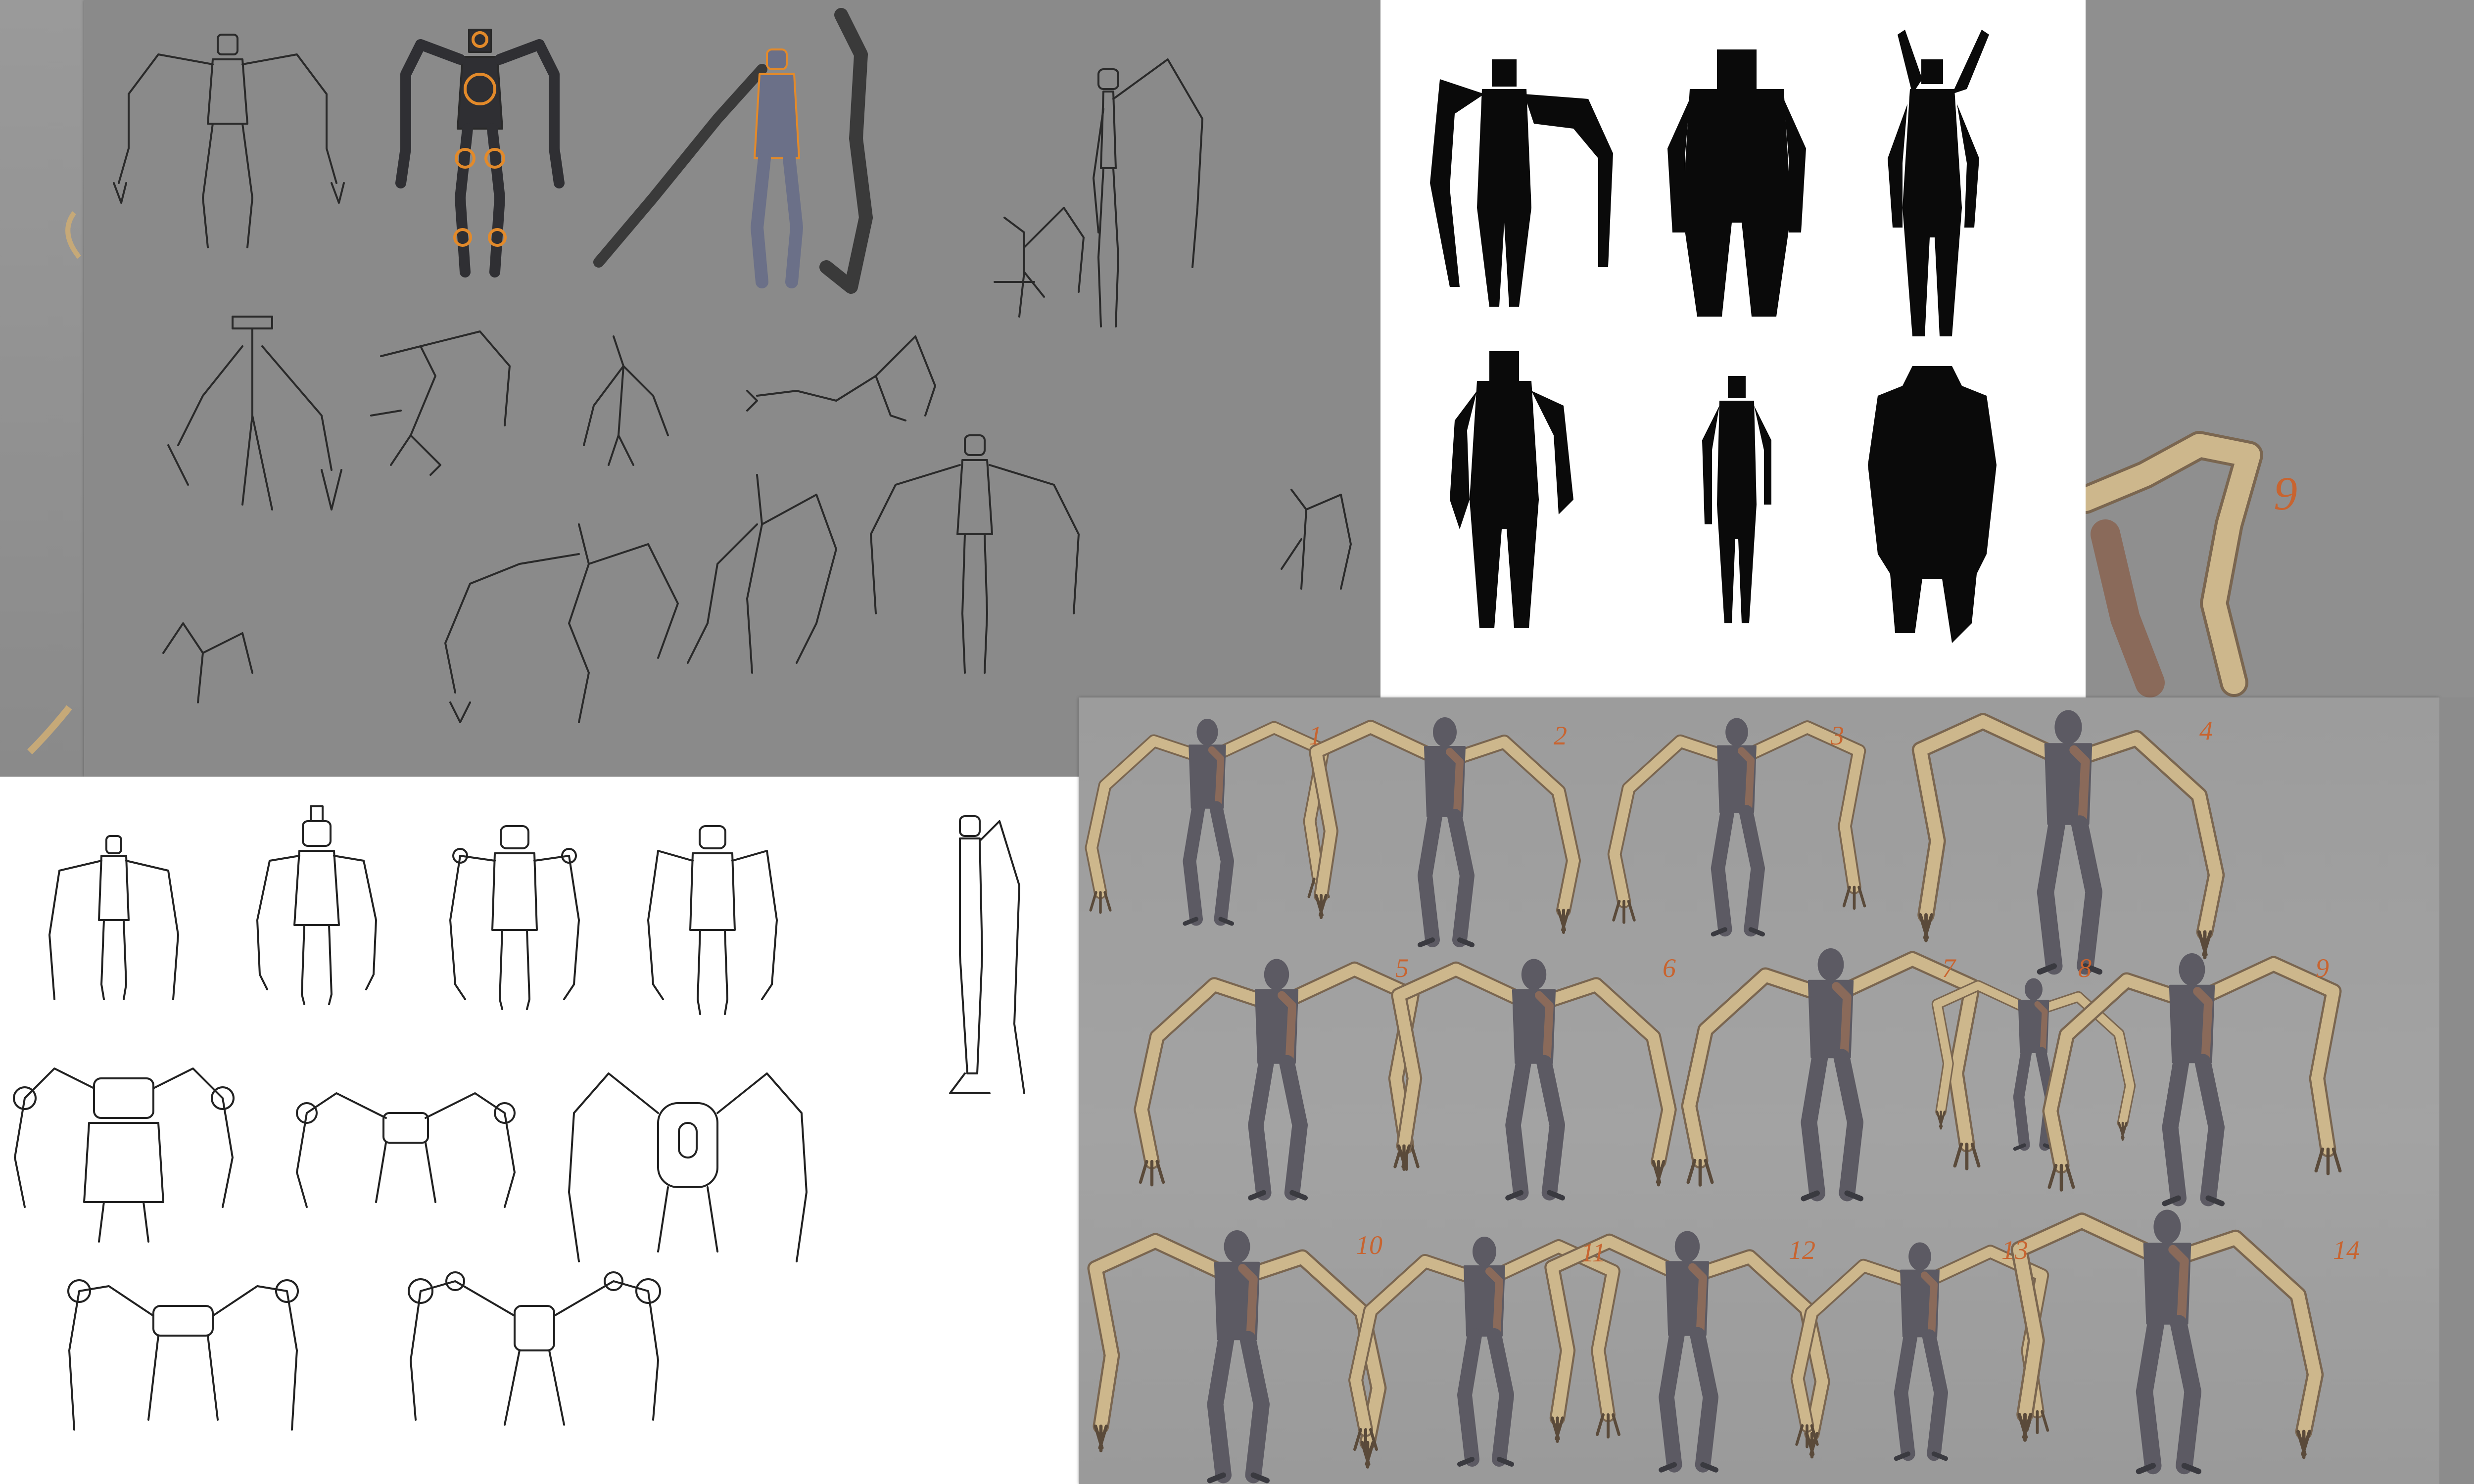  I want to click on sketch-robot-dark, so click(480, 153).